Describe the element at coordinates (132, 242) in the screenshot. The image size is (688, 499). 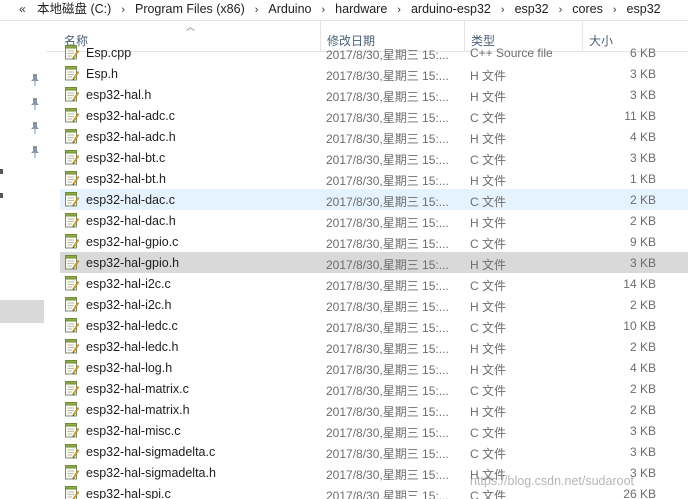
I see `file-name: esp32-hal-gpio.c` at that location.